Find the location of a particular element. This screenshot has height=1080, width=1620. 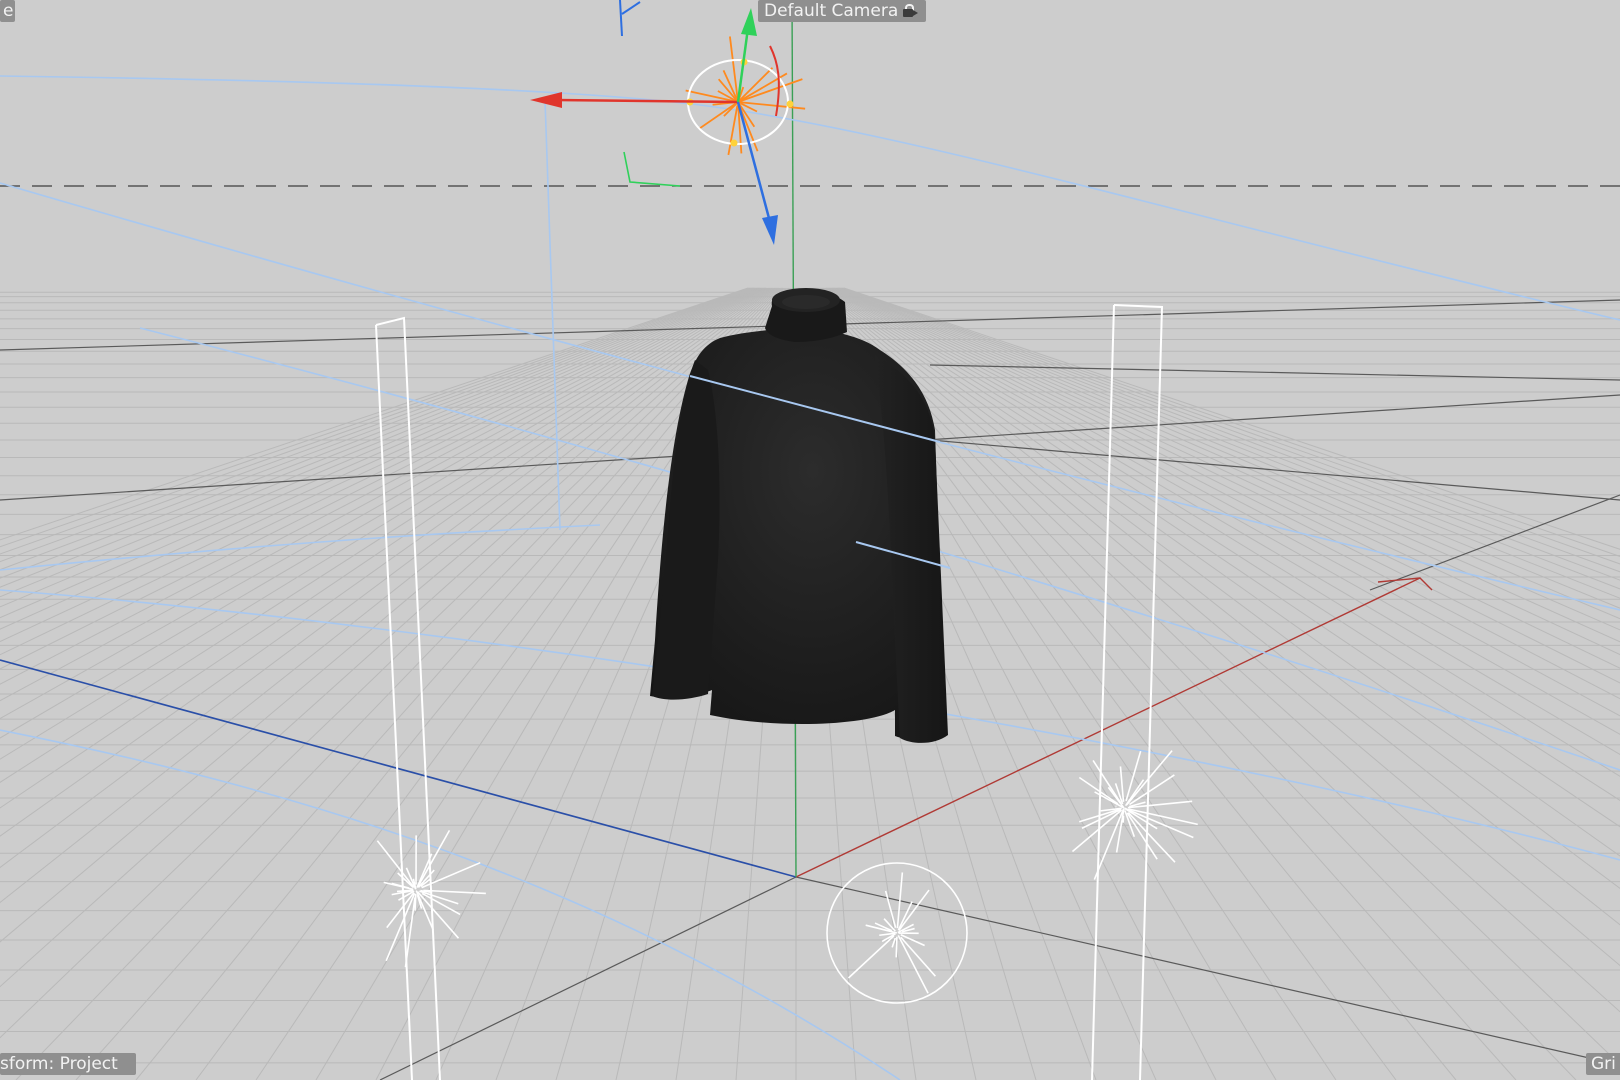

transform-status-text: sform: Project is located at coordinates (59, 1064).